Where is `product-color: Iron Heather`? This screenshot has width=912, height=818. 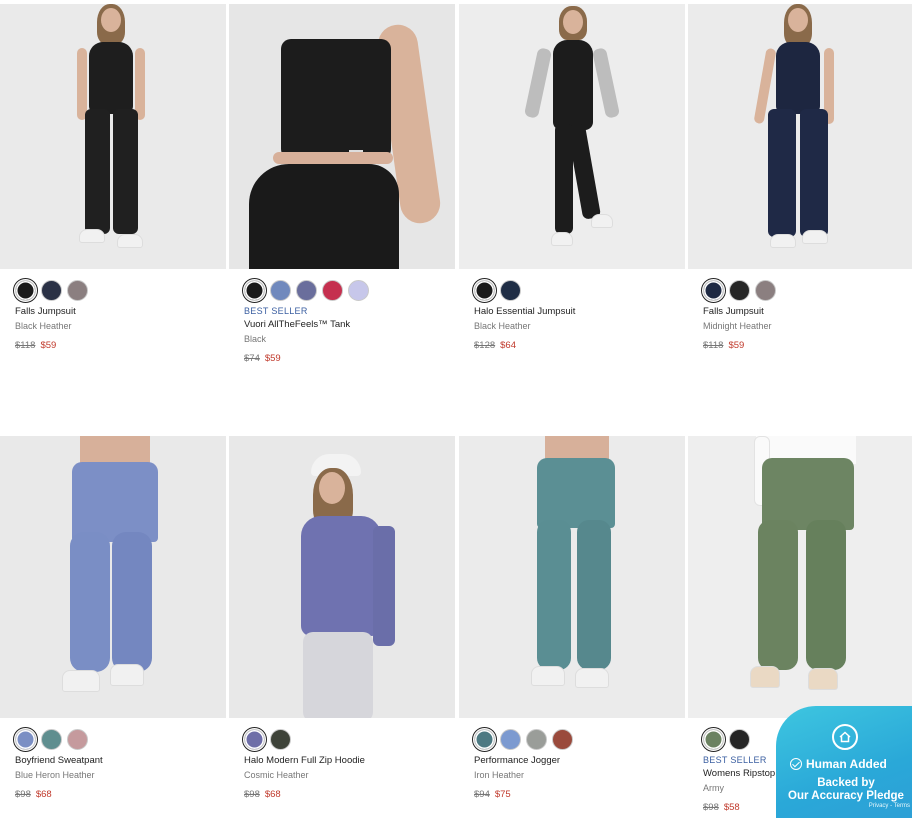 product-color: Iron Heather is located at coordinates (499, 775).